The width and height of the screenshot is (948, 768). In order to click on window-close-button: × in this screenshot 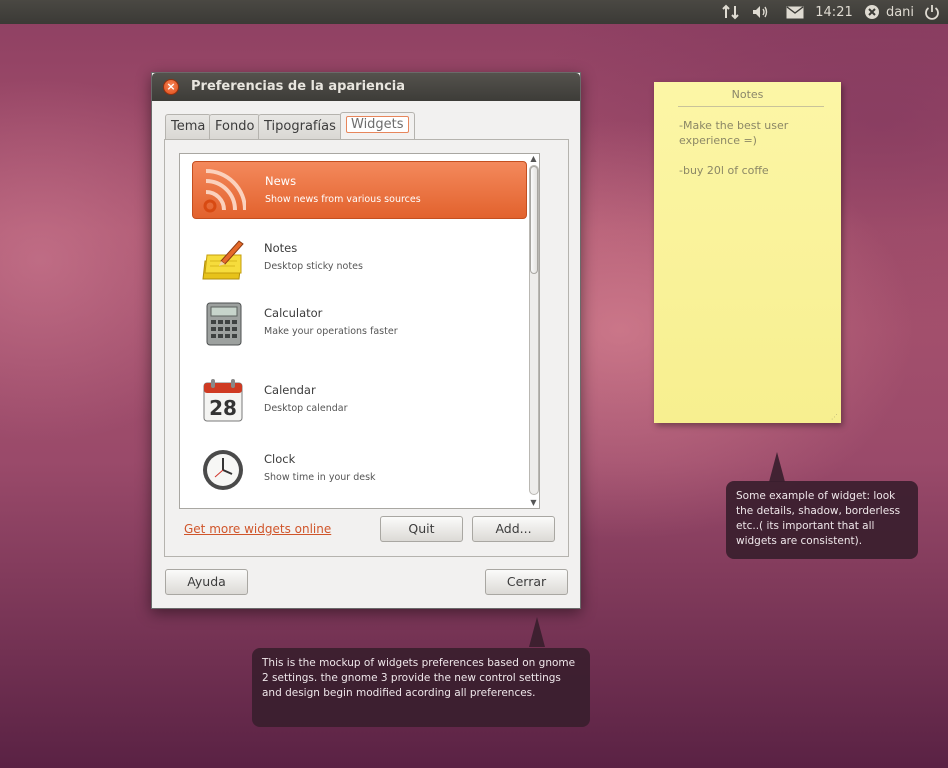, I will do `click(171, 87)`.